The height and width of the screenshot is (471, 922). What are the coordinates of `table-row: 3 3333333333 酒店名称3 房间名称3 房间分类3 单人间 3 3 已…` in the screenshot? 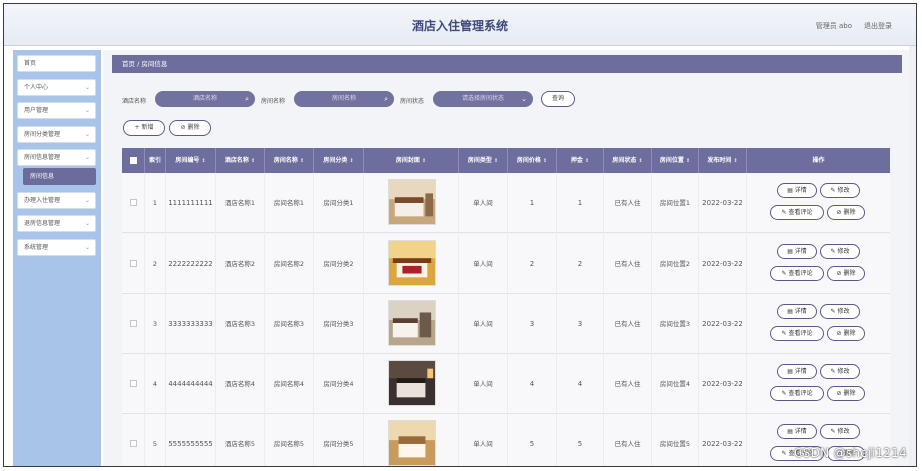 It's located at (506, 324).